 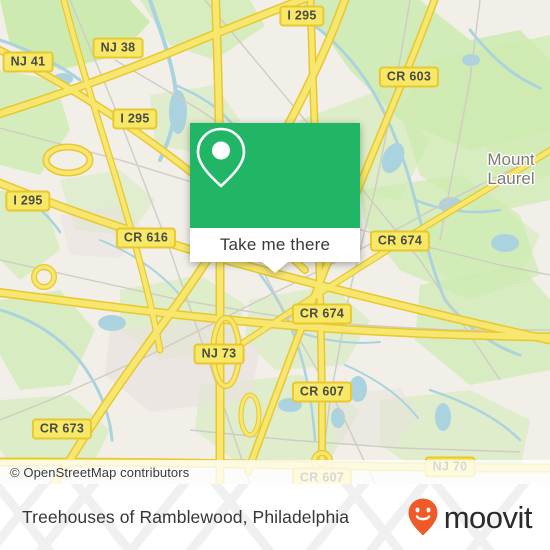 I want to click on location-title: Treehouses of Ramblewood, Philadelphia, so click(x=186, y=516).